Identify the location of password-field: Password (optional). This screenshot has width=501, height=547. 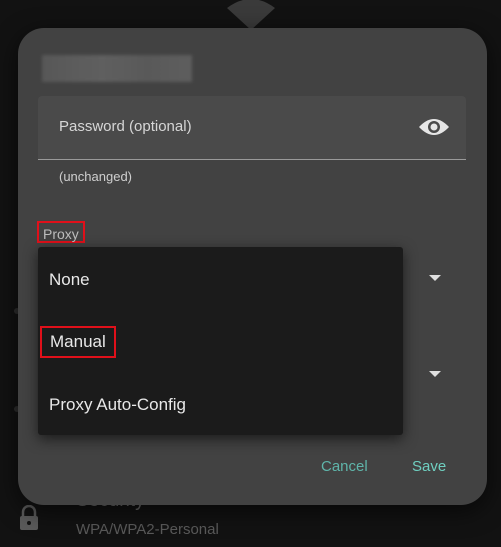
(252, 128).